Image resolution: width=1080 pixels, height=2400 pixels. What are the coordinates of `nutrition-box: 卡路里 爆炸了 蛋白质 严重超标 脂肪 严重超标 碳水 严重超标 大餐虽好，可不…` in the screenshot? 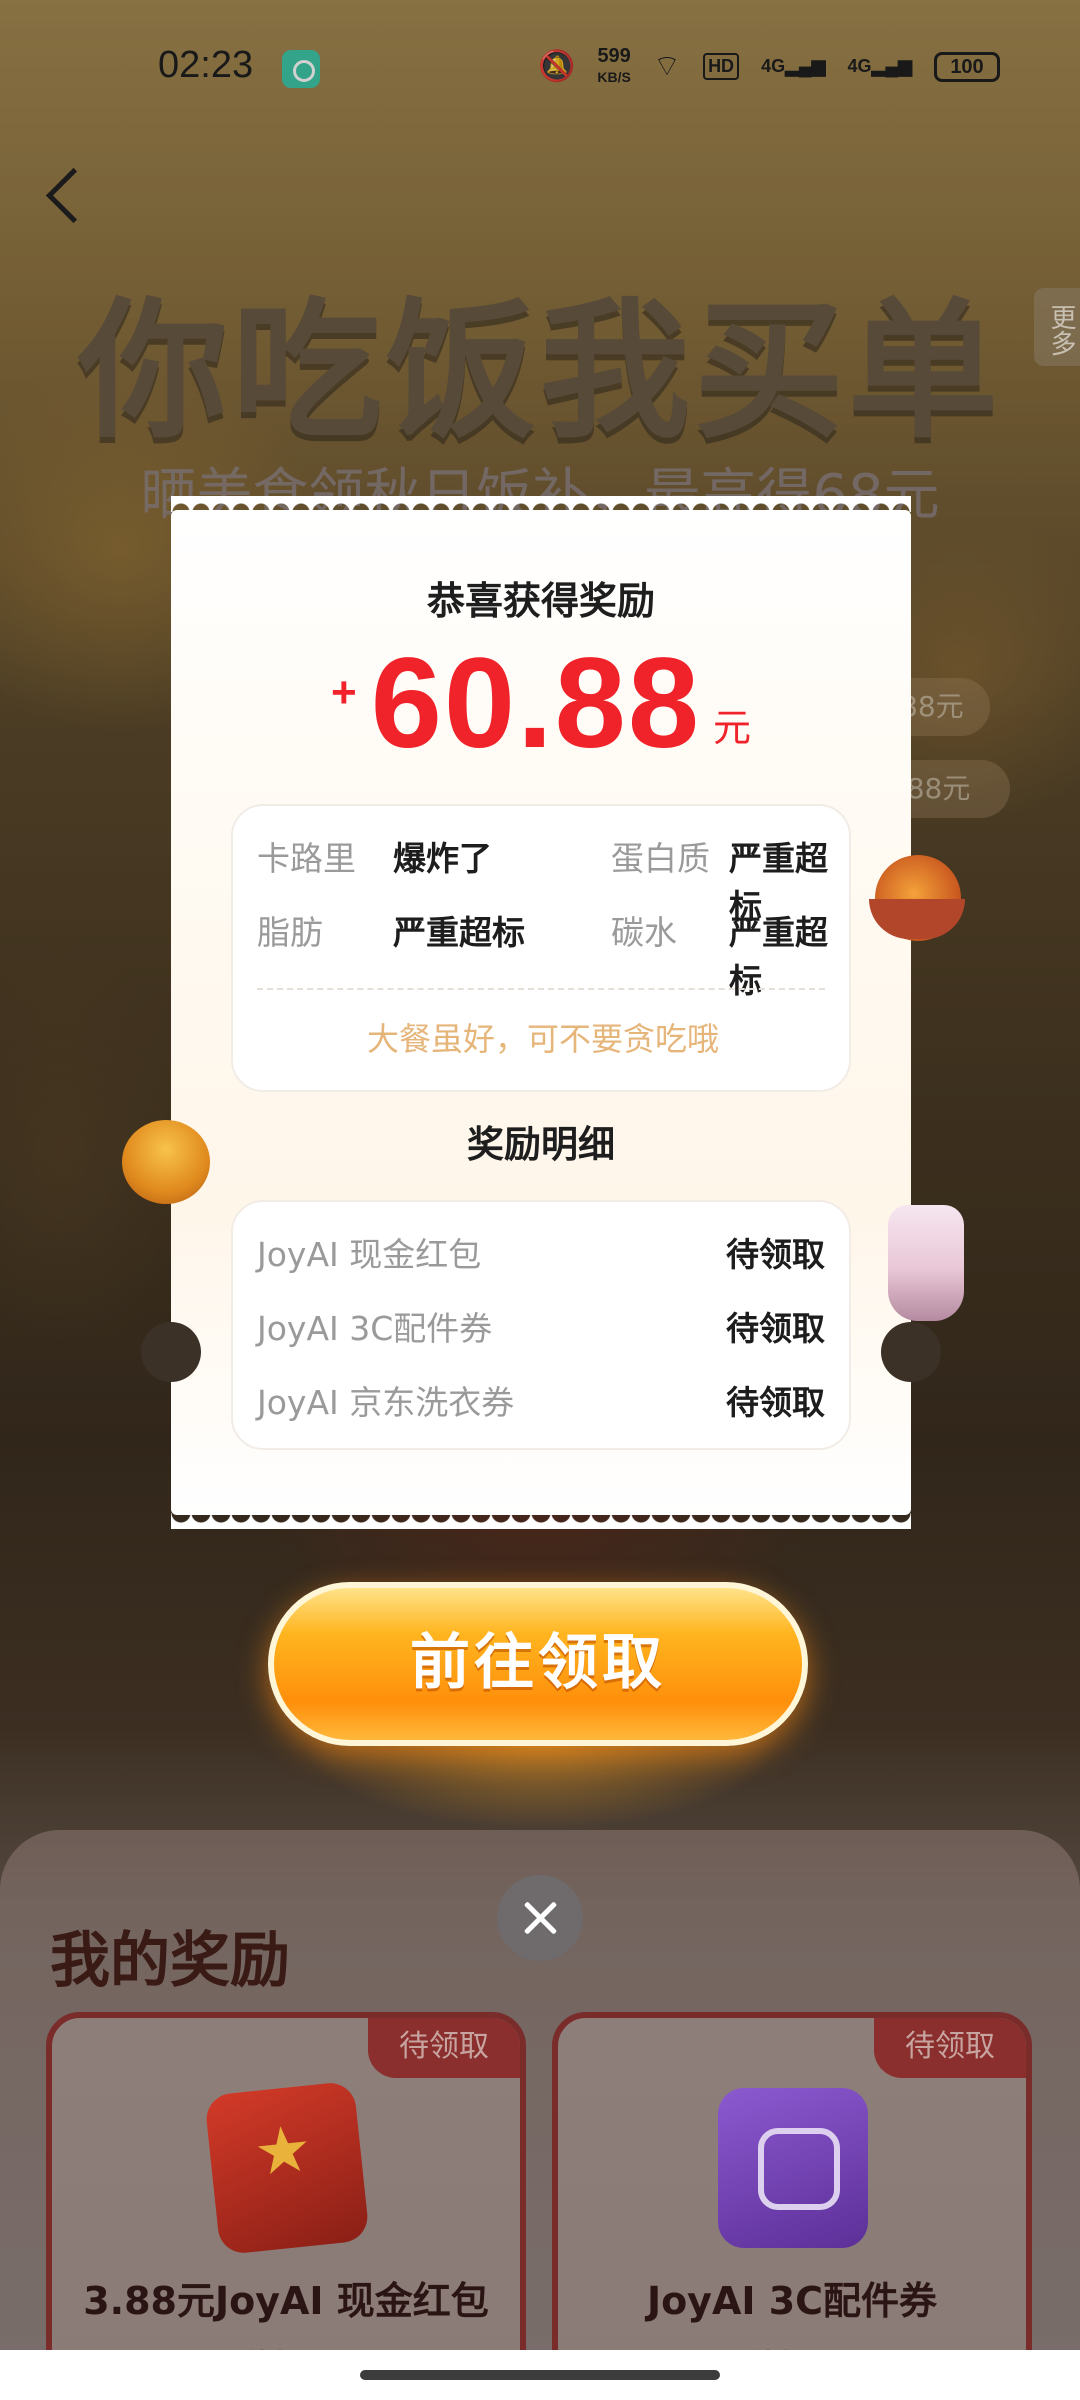 It's located at (541, 948).